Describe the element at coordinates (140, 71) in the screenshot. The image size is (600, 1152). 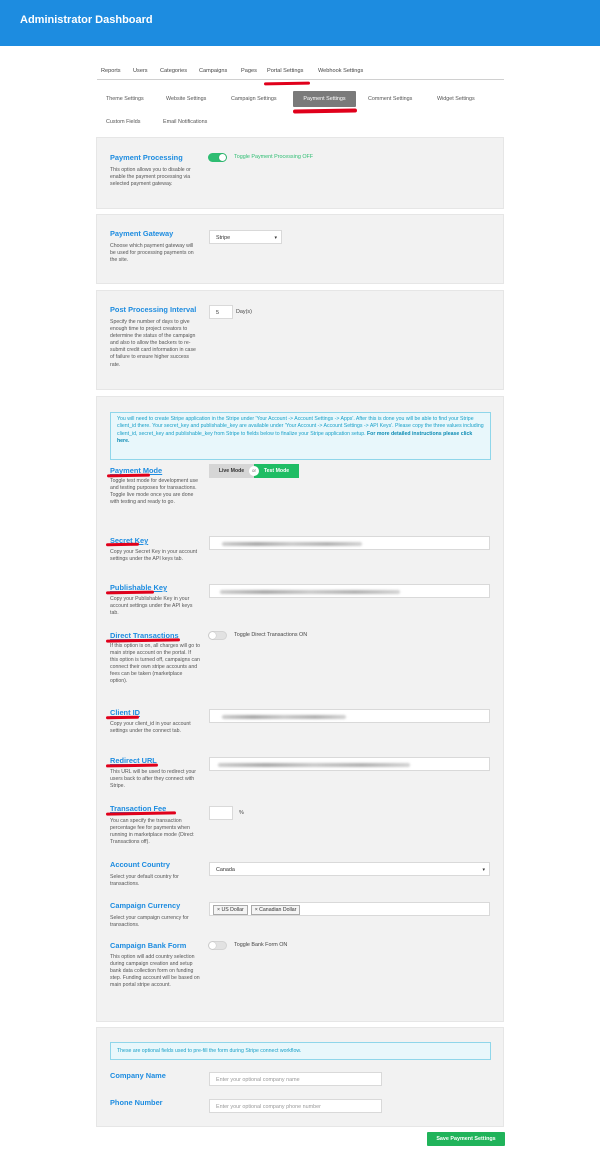
I see `tab-users: Users` at that location.